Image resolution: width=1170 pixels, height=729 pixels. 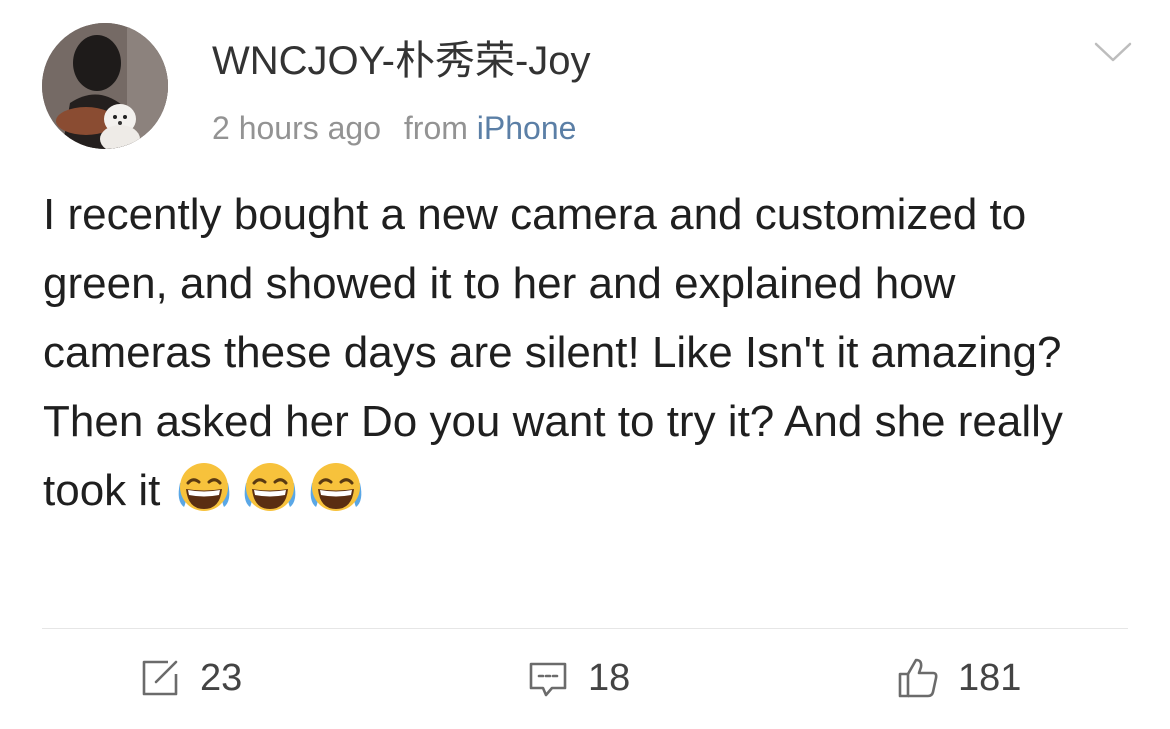 I want to click on divider, so click(x=585, y=628).